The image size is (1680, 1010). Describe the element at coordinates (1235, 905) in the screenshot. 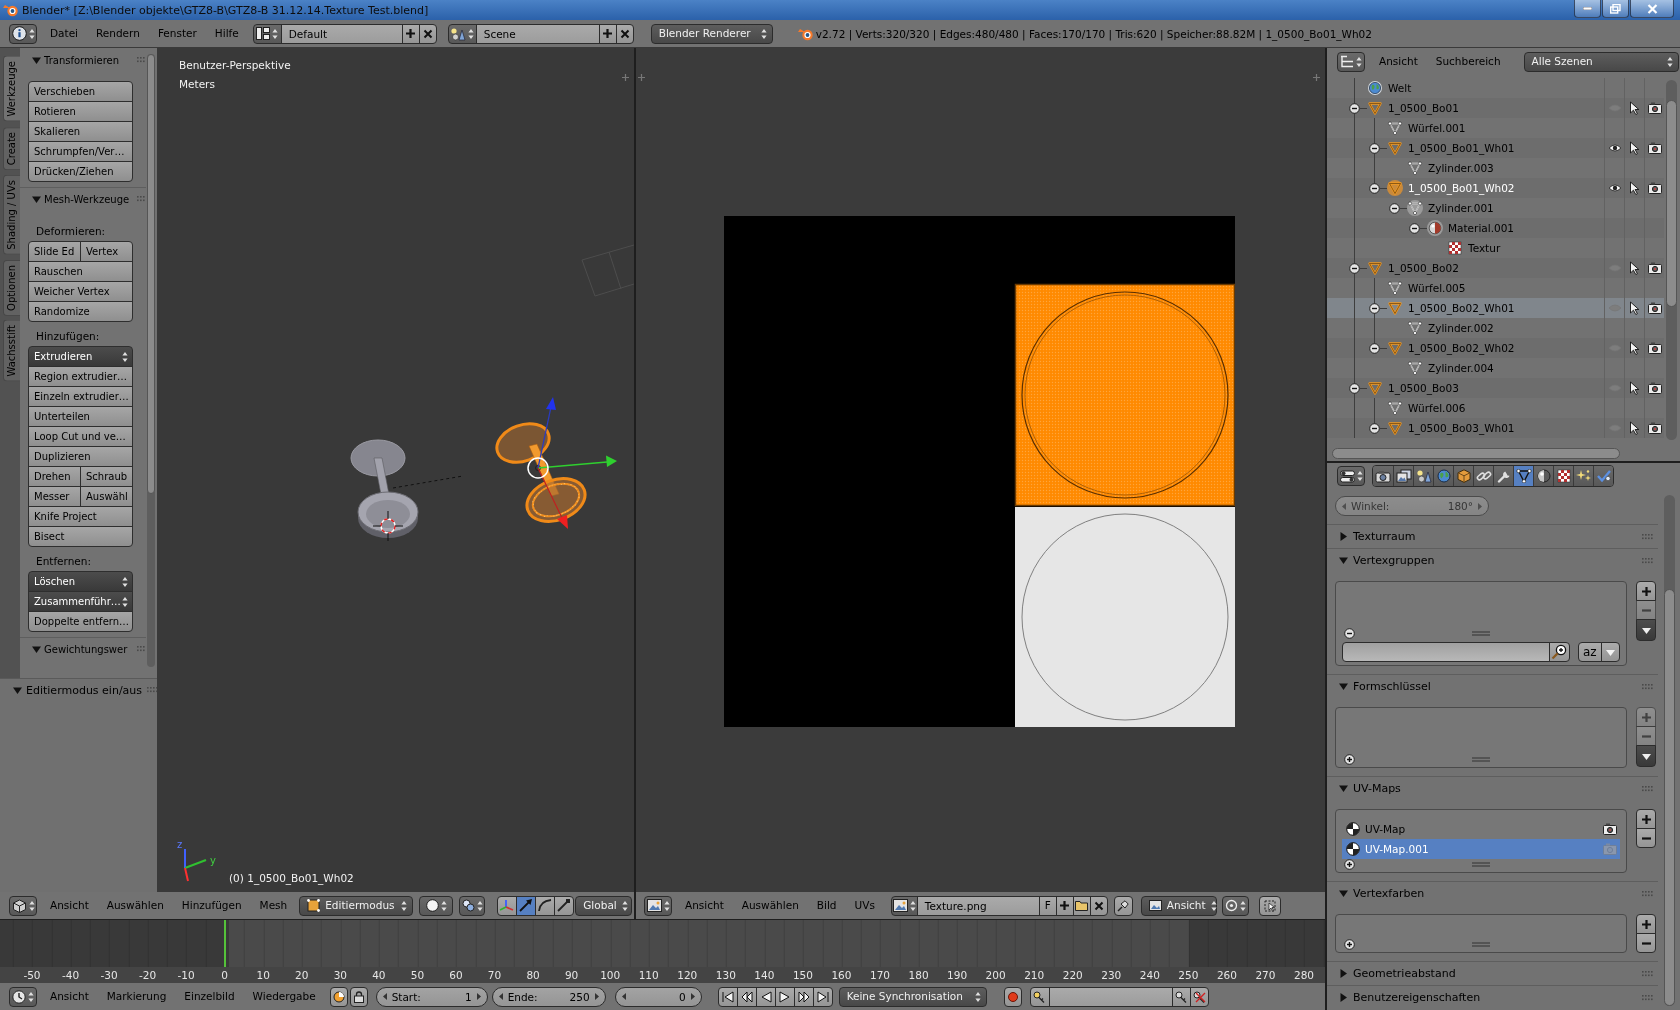

I see `pivot-dropdown` at that location.